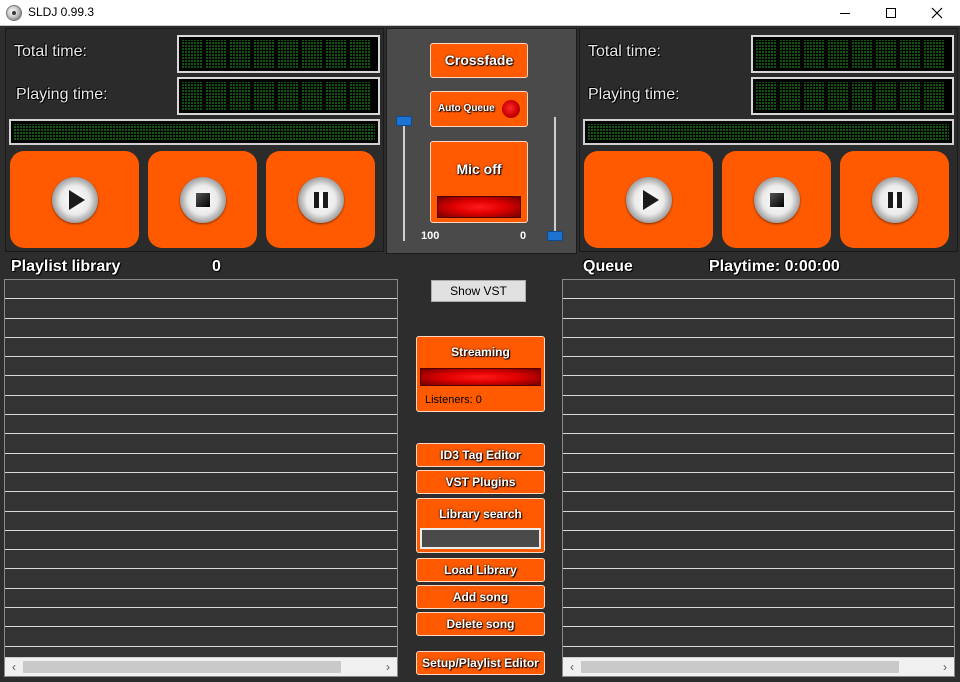 Image resolution: width=960 pixels, height=682 pixels. I want to click on close-icon, so click(937, 13).